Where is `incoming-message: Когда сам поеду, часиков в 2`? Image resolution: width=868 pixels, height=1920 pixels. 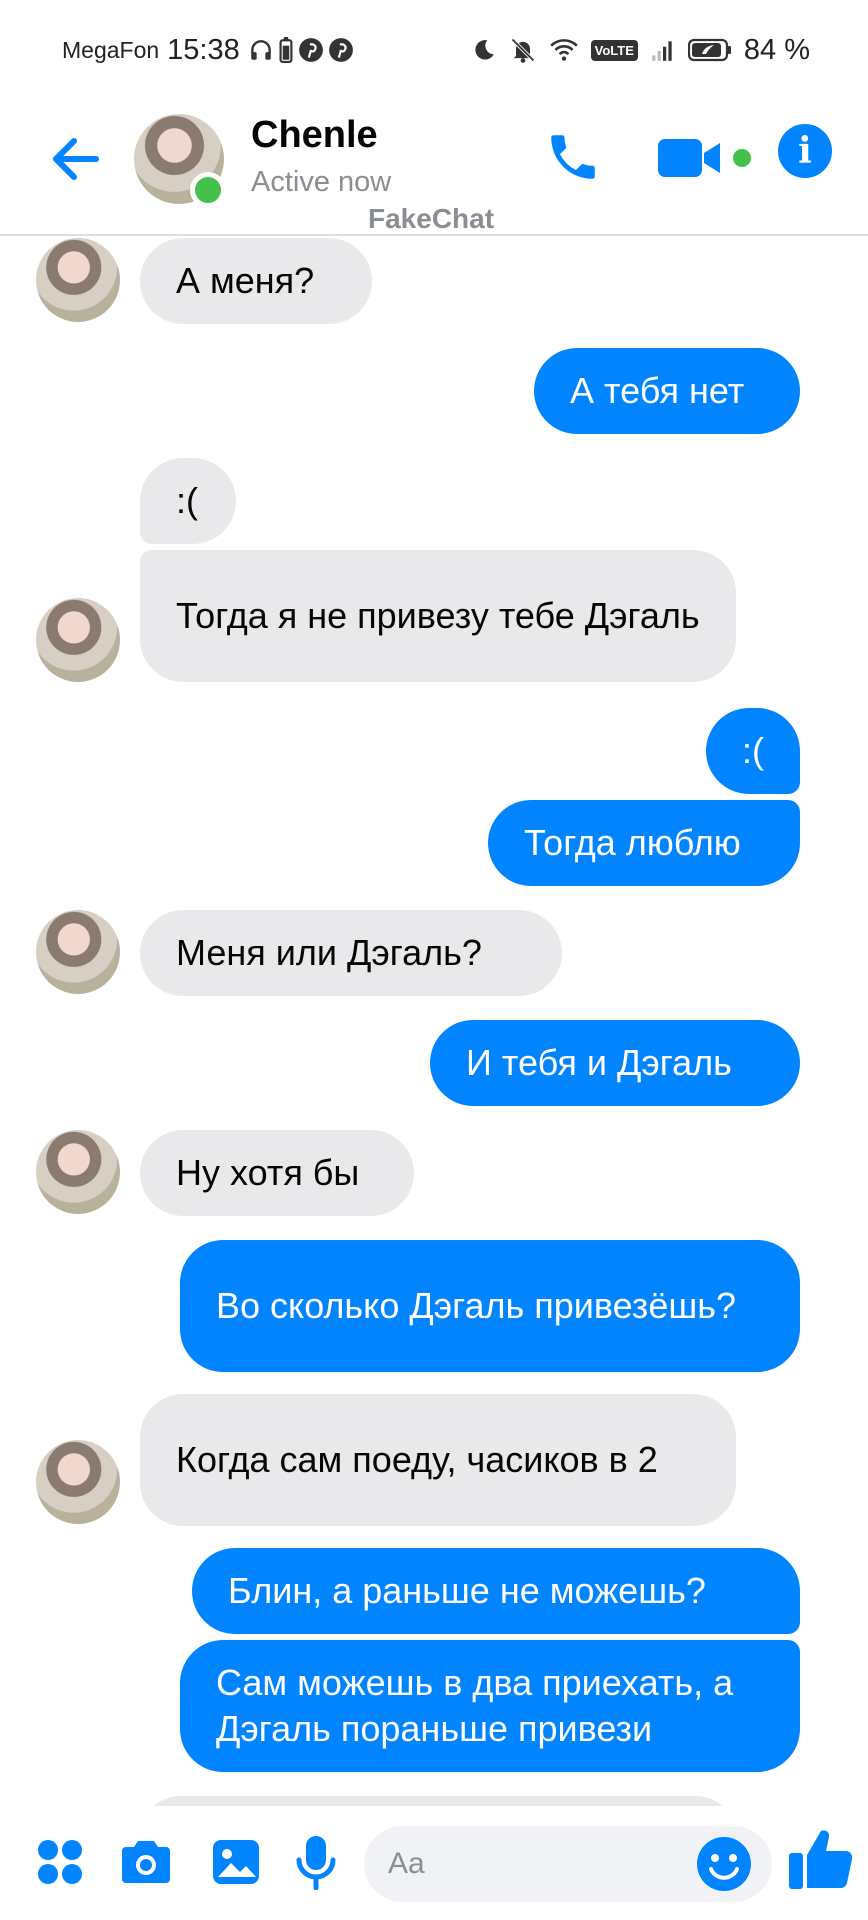 incoming-message: Когда сам поеду, часиков в 2 is located at coordinates (438, 1460).